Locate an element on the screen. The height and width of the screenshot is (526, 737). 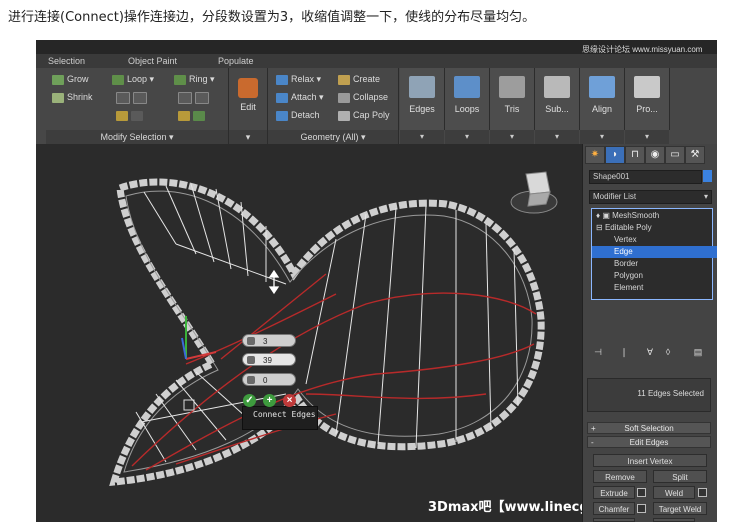
ring-button: Ring ▾ is located at coordinates (194, 79).